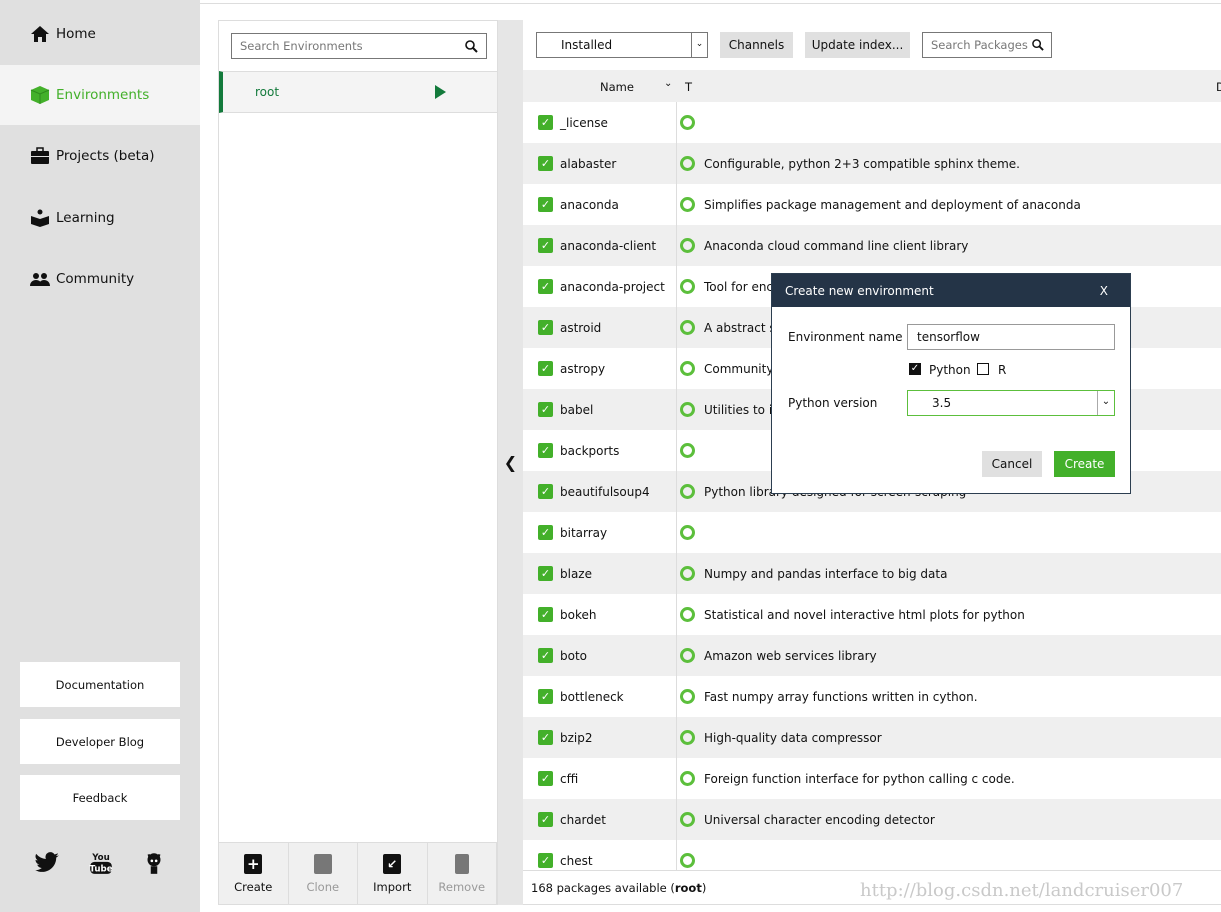  What do you see at coordinates (617, 87) in the screenshot?
I see `column-name: Name` at bounding box center [617, 87].